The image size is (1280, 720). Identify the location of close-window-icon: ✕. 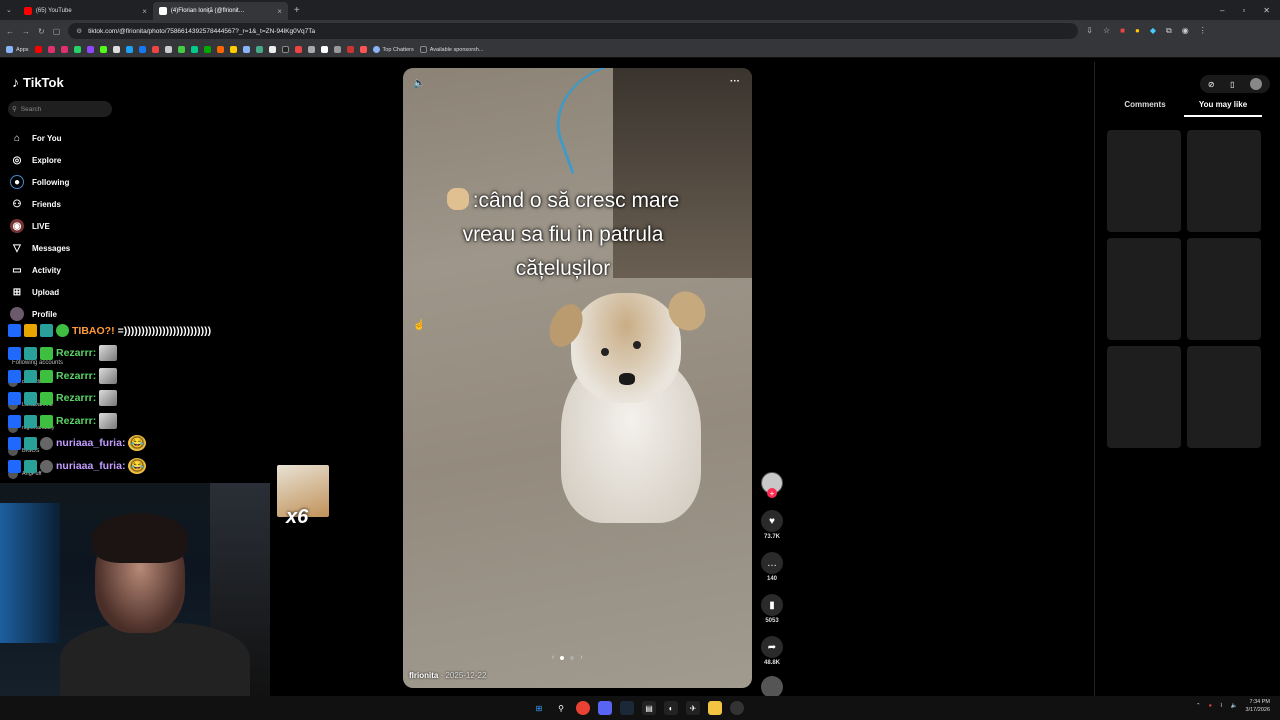
(1266, 10).